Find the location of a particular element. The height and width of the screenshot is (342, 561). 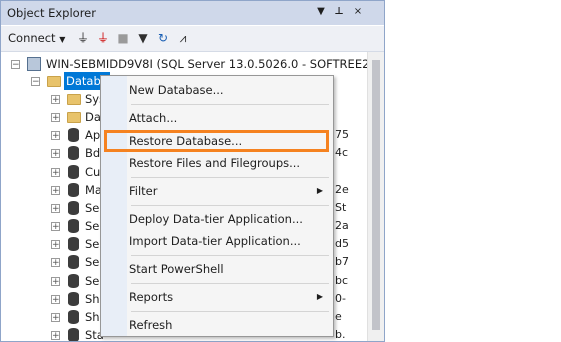

tree-node-label: Ap is located at coordinates (93, 135).